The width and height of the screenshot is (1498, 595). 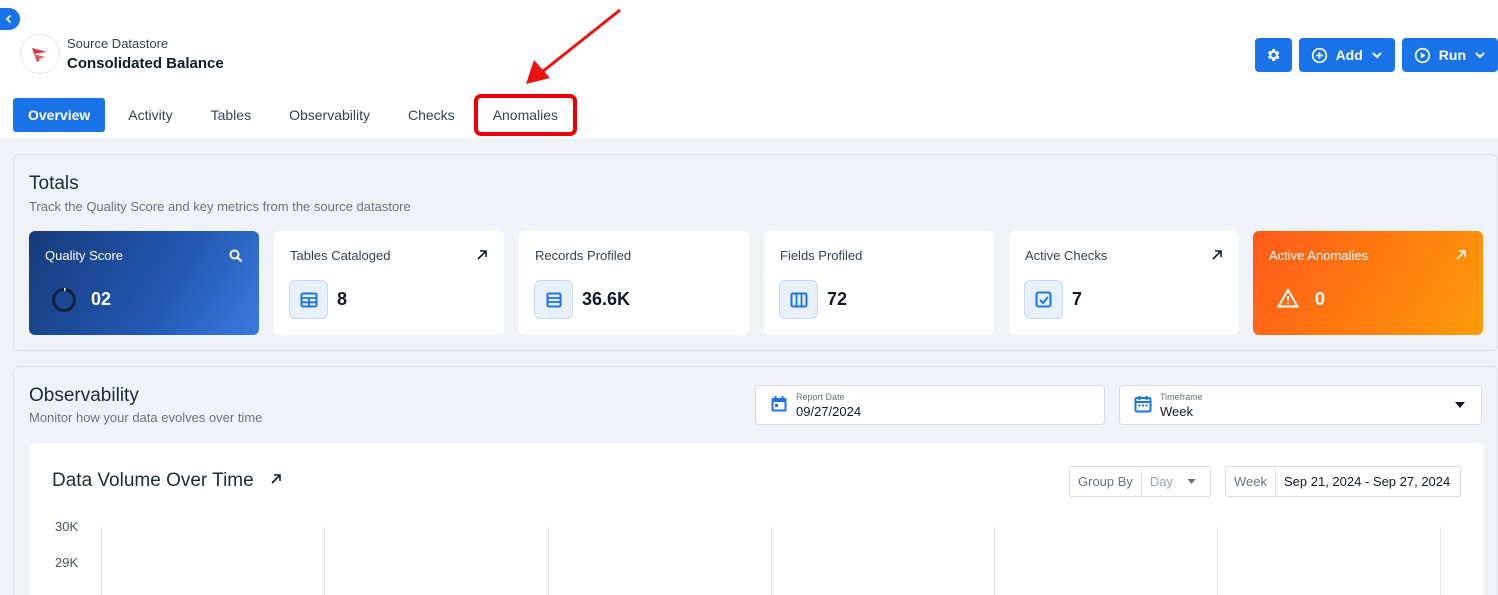 What do you see at coordinates (573, 46) in the screenshot?
I see `annotation-arrow` at bounding box center [573, 46].